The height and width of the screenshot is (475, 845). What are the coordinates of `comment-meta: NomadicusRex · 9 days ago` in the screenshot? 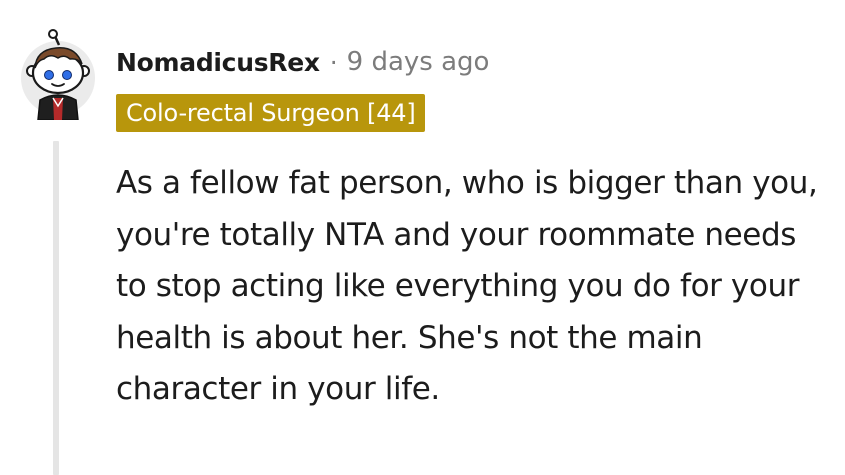 It's located at (302, 62).